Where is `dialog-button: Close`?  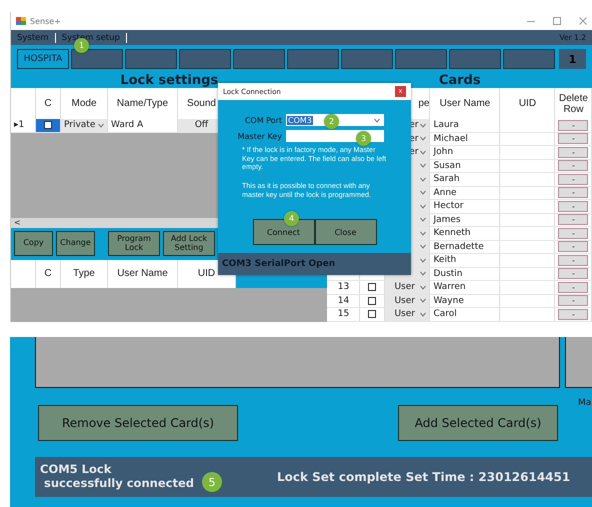 dialog-button: Close is located at coordinates (345, 232).